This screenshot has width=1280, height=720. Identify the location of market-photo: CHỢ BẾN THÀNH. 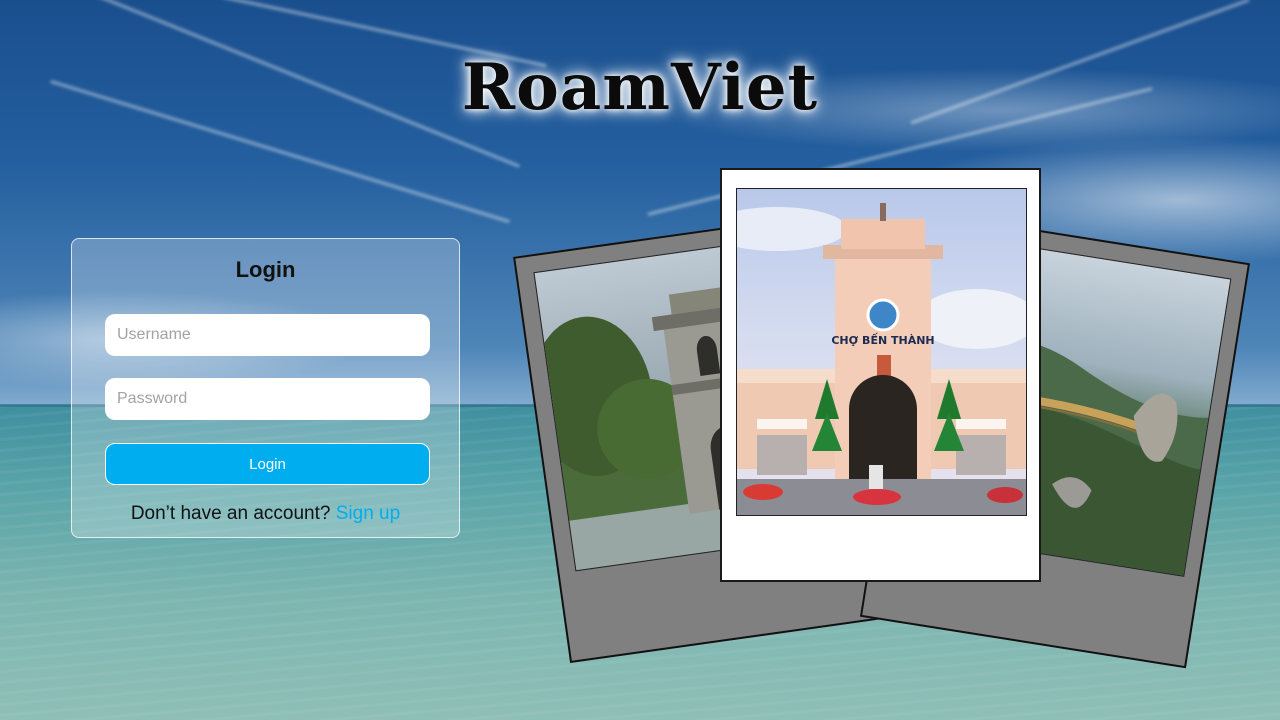
(881, 352).